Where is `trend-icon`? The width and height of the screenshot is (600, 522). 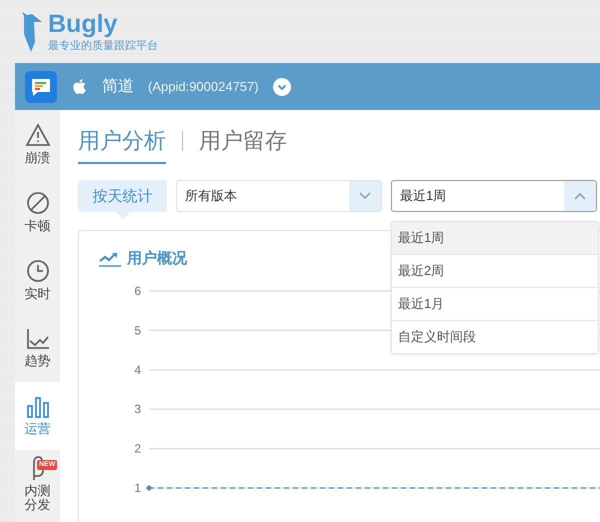
trend-icon is located at coordinates (110, 258).